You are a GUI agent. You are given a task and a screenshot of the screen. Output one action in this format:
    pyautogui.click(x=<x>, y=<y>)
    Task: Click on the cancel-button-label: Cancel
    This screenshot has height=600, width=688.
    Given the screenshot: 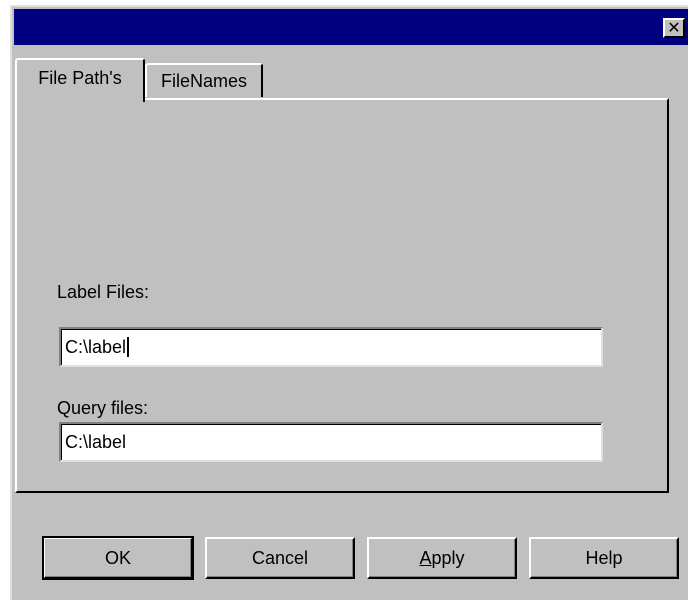 What is the action you would take?
    pyautogui.click(x=280, y=557)
    